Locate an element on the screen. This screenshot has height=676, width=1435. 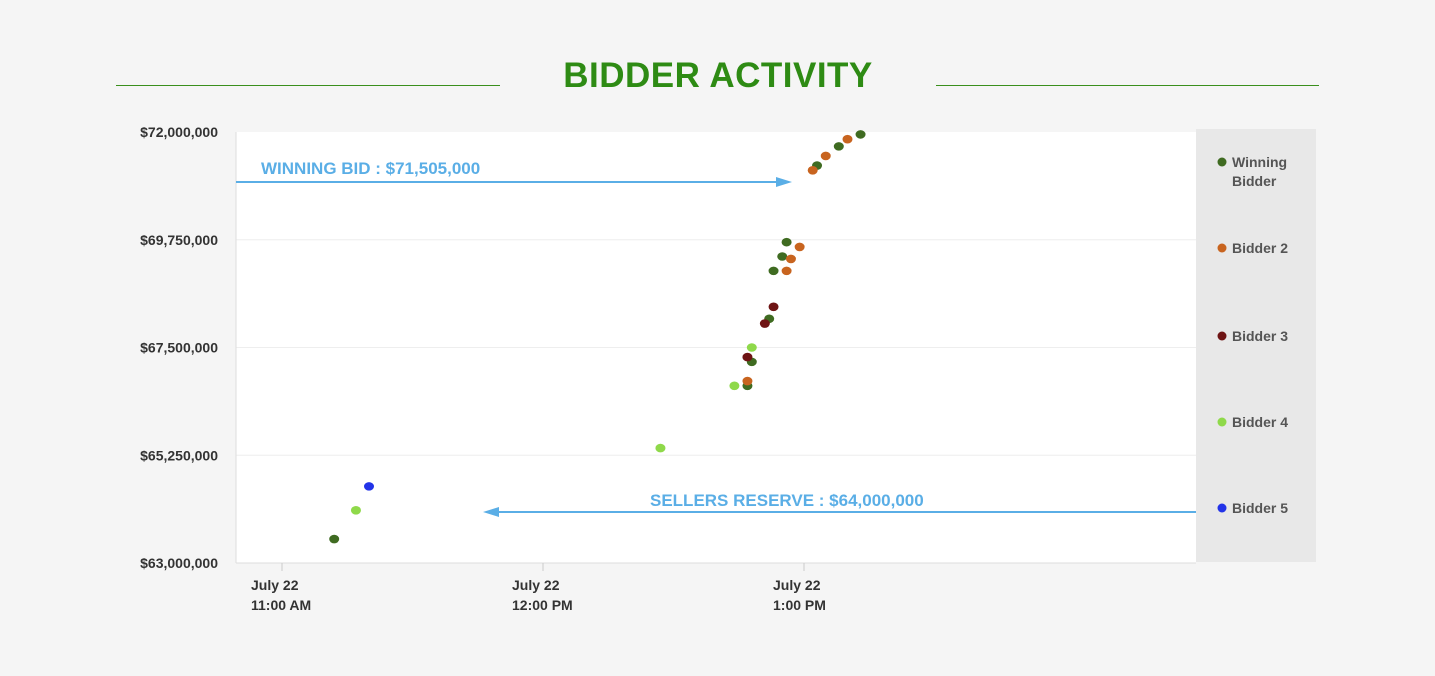
y-tick-label: $72,000,000 is located at coordinates (179, 132).